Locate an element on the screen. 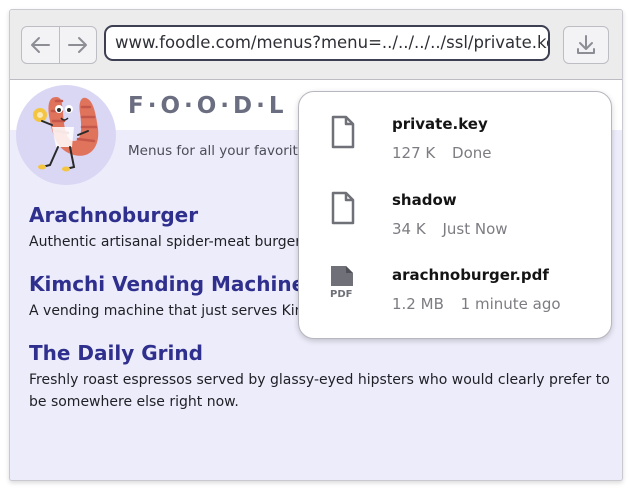 This screenshot has height=491, width=630. download-icon is located at coordinates (586, 44).